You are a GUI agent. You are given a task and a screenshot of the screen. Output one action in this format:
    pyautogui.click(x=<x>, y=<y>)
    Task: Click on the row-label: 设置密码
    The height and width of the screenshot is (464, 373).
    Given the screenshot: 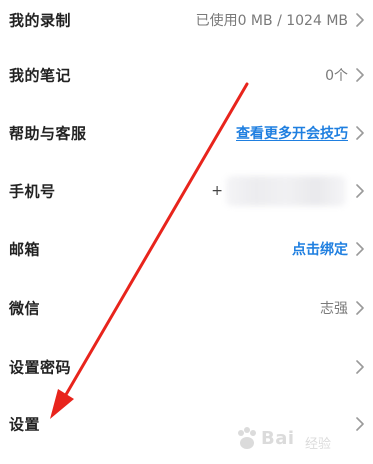 What is the action you would take?
    pyautogui.click(x=40, y=367)
    